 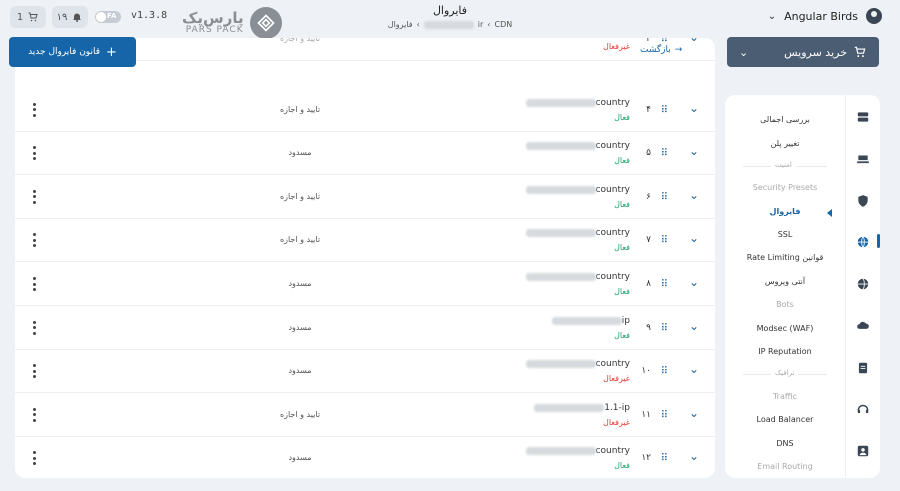 I want to click on hosting-icon, so click(x=863, y=159).